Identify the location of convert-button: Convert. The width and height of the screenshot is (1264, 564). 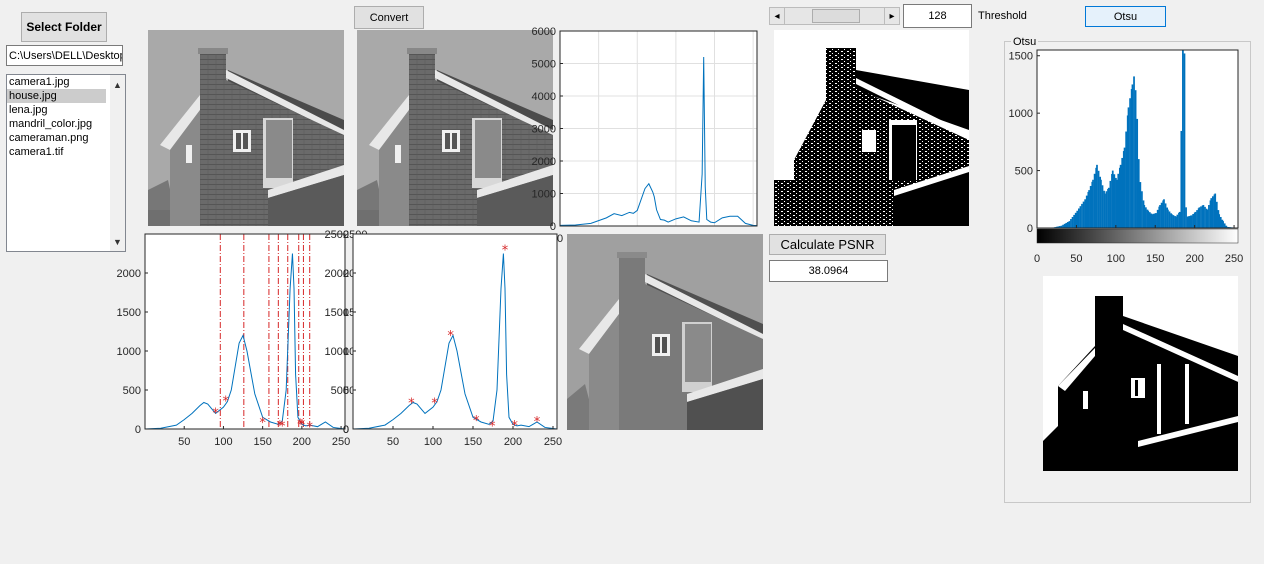
(389, 17).